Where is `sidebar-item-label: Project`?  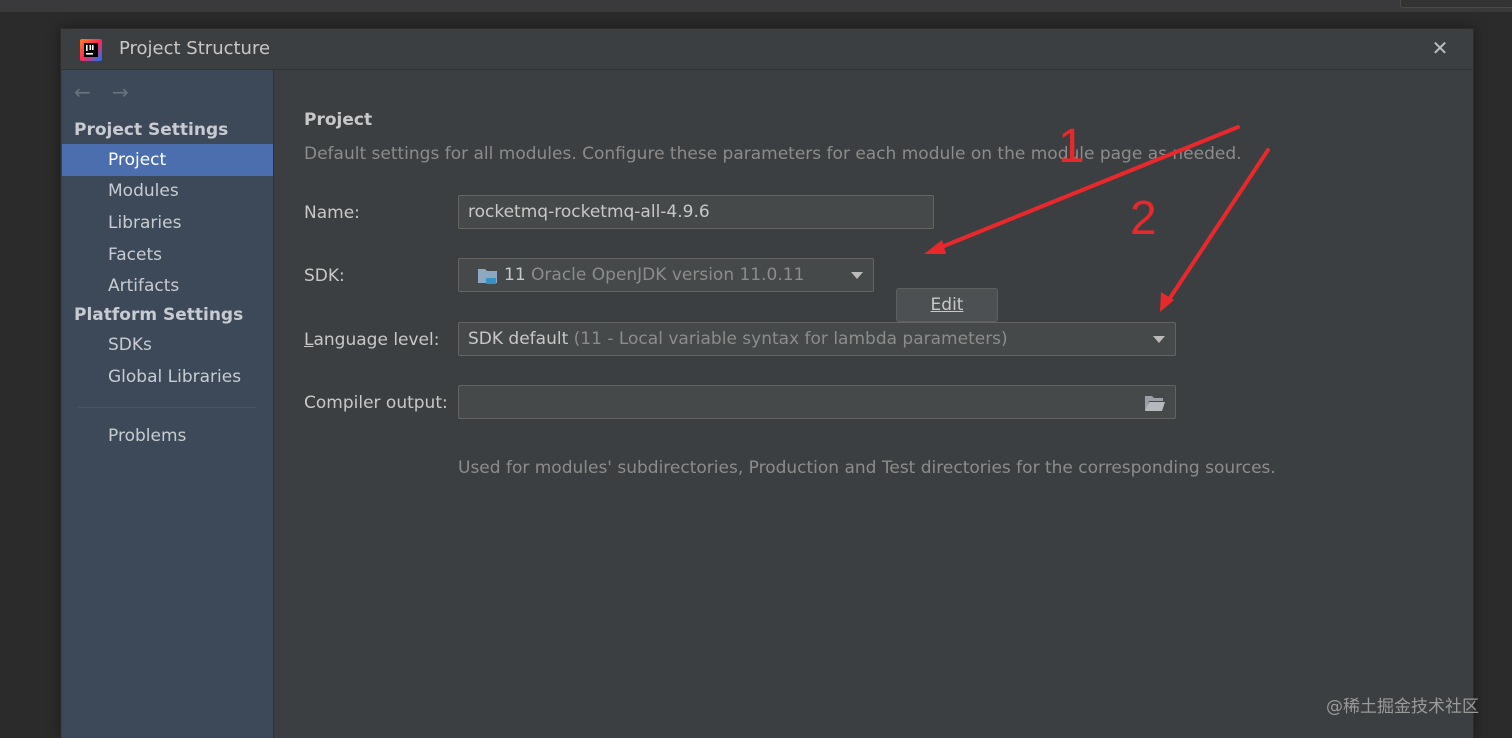 sidebar-item-label: Project is located at coordinates (137, 160).